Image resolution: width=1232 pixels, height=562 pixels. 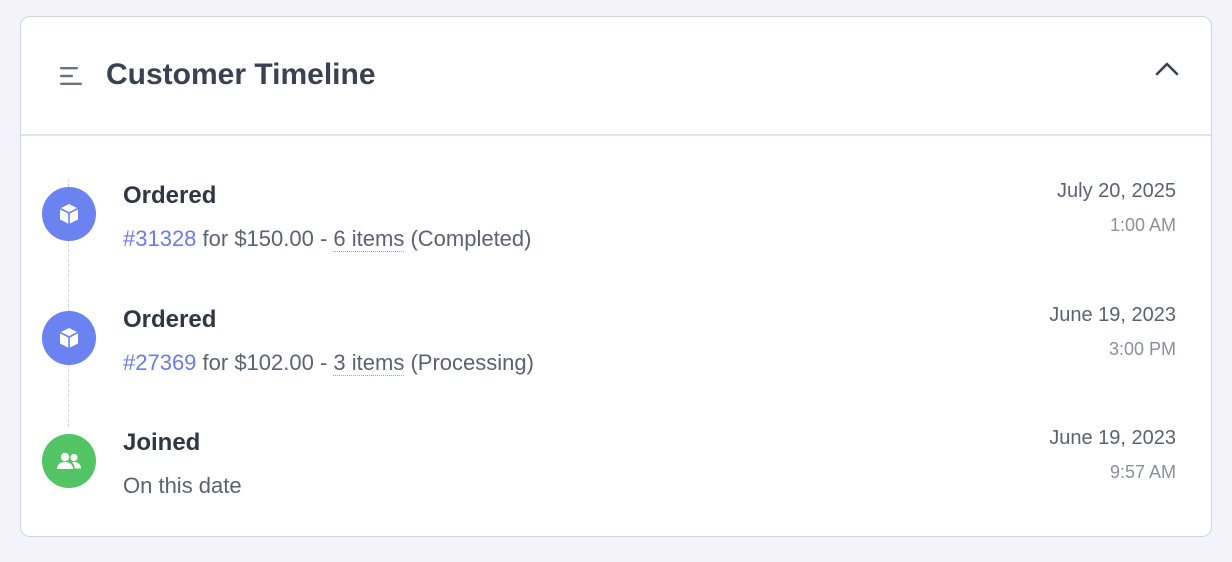 What do you see at coordinates (265, 362) in the screenshot?
I see `order-amount: for $102.00 -` at bounding box center [265, 362].